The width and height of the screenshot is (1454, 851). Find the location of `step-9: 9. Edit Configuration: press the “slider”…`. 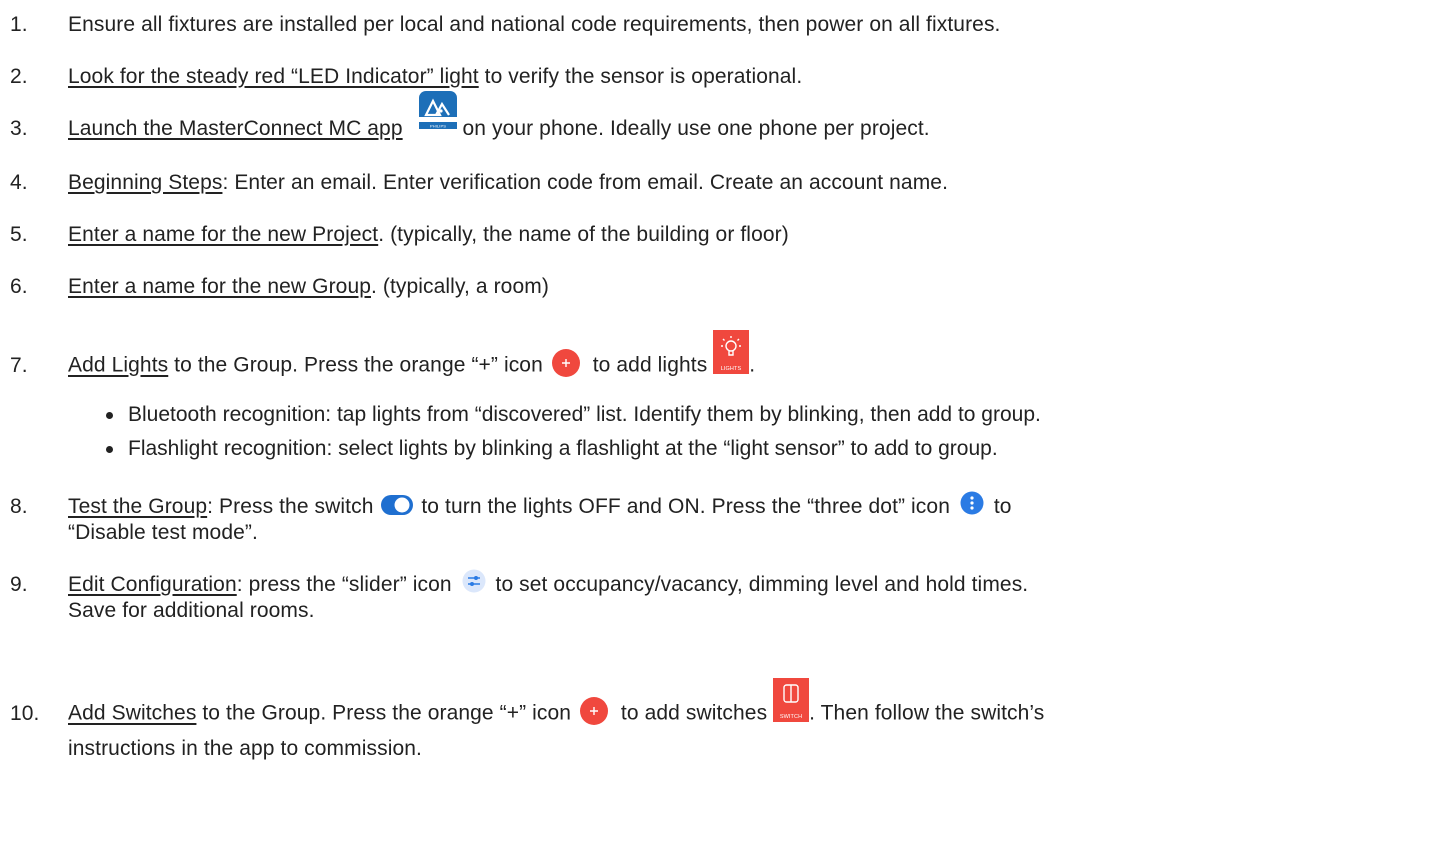

step-9: 9. Edit Configuration: press the “slider”… is located at coordinates (720, 596).